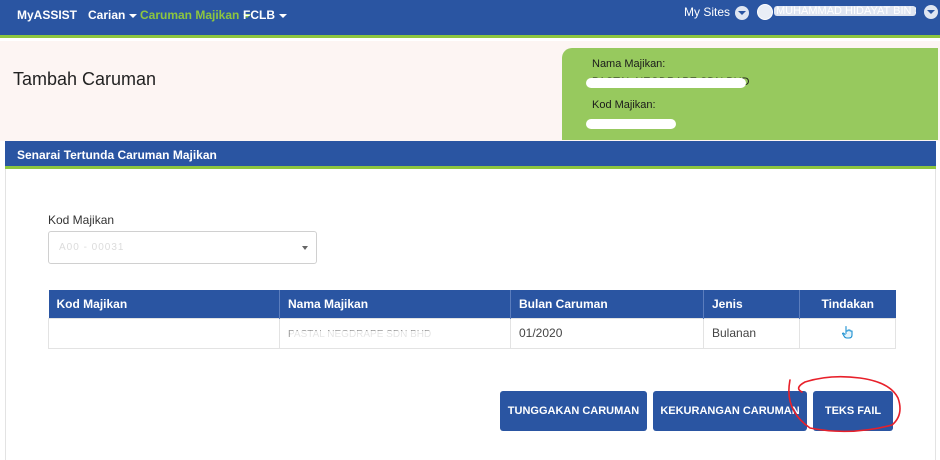 The image size is (940, 460). What do you see at coordinates (573, 411) in the screenshot?
I see `tunggakan-caruman-button: TUNGGAKAN CARUMAN` at bounding box center [573, 411].